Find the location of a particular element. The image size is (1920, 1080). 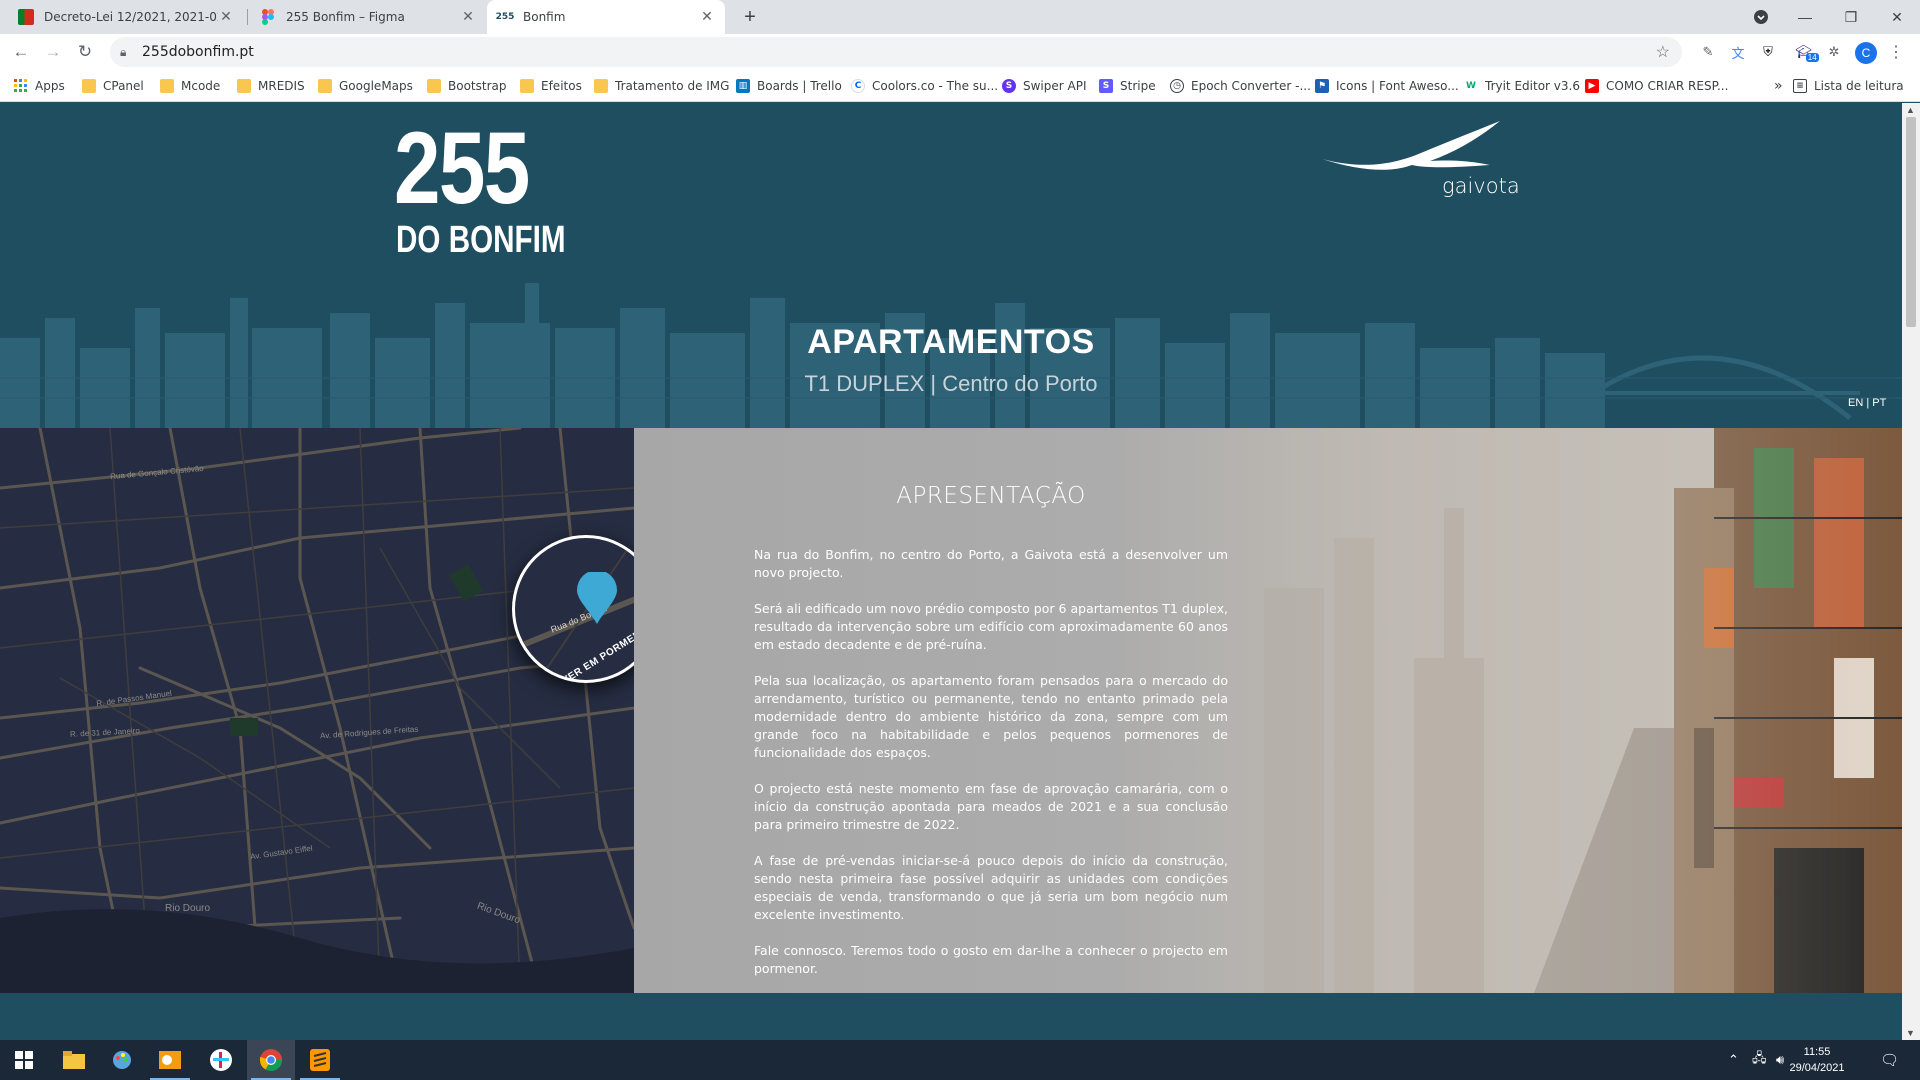

file-explorer-icon is located at coordinates (74, 1060).